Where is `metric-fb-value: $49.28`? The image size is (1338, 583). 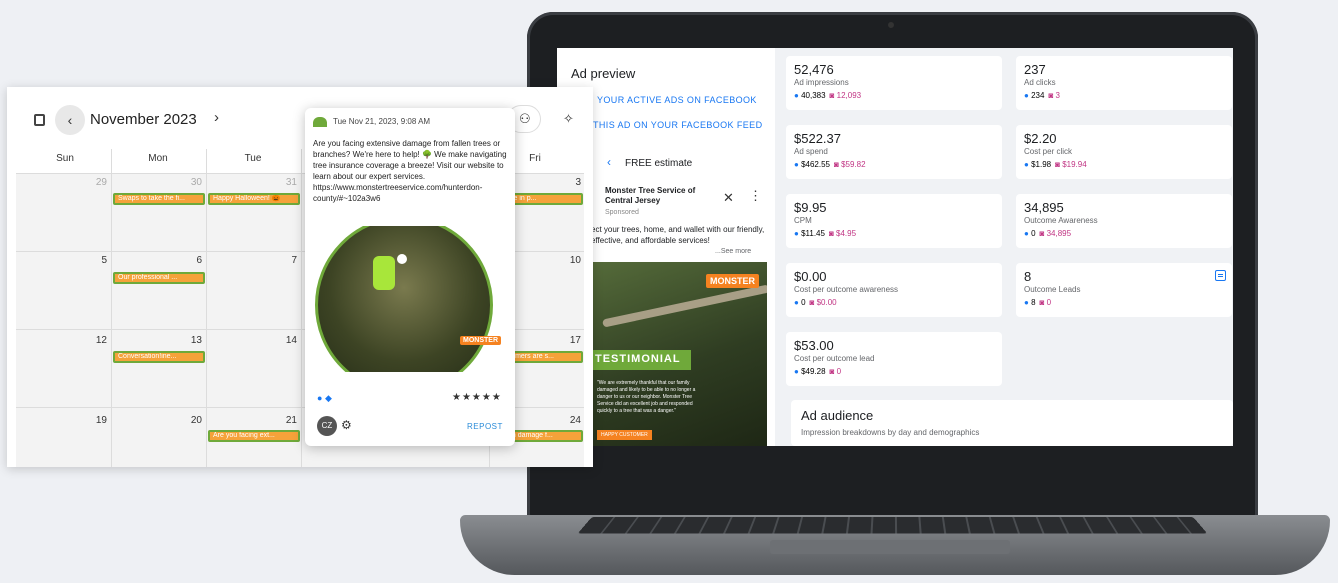 metric-fb-value: $49.28 is located at coordinates (813, 371).